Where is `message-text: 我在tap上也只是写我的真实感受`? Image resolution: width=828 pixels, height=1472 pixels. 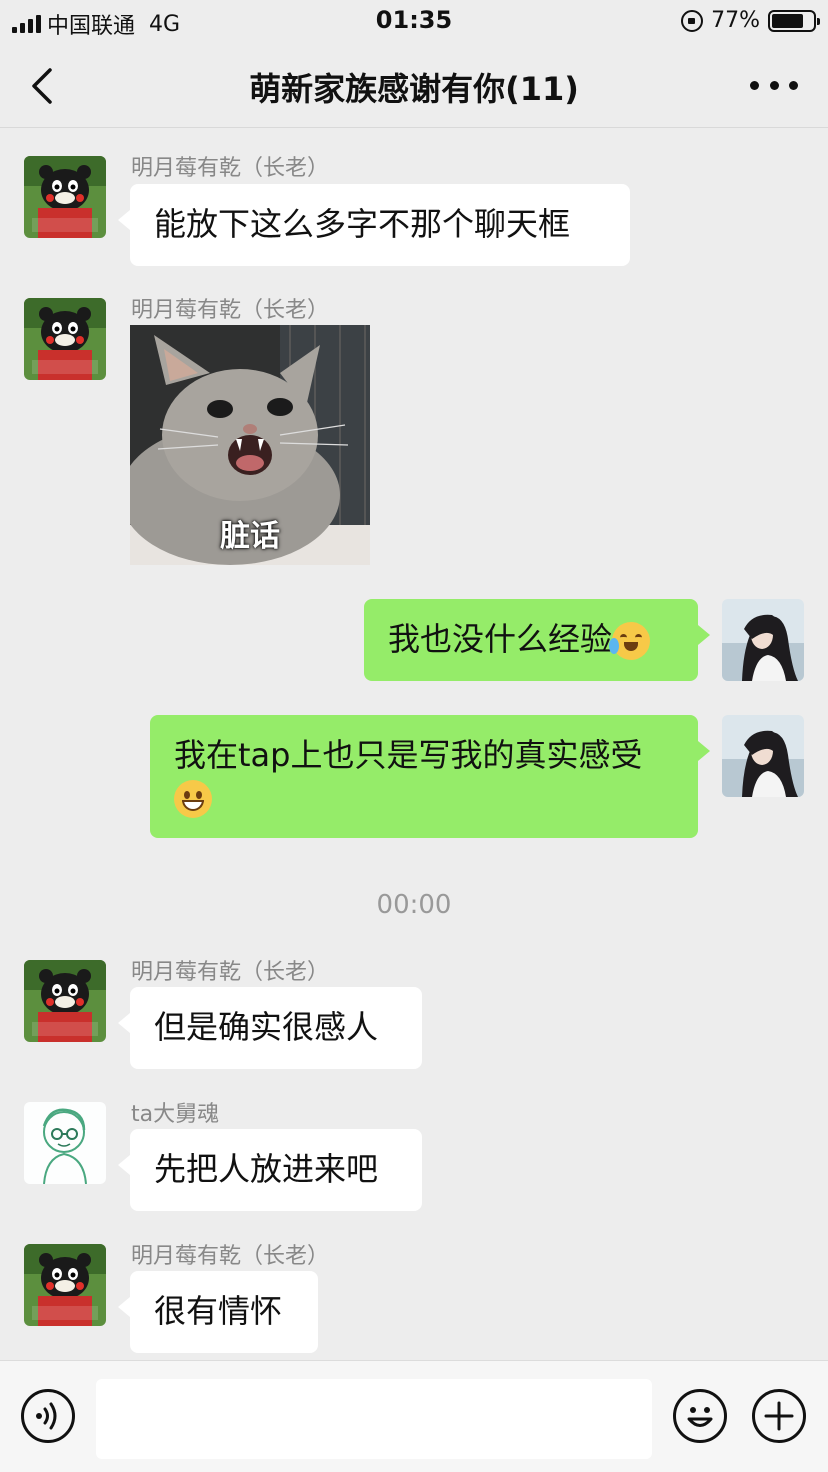
message-text: 我在tap上也只是写我的真实感受 is located at coordinates (408, 755).